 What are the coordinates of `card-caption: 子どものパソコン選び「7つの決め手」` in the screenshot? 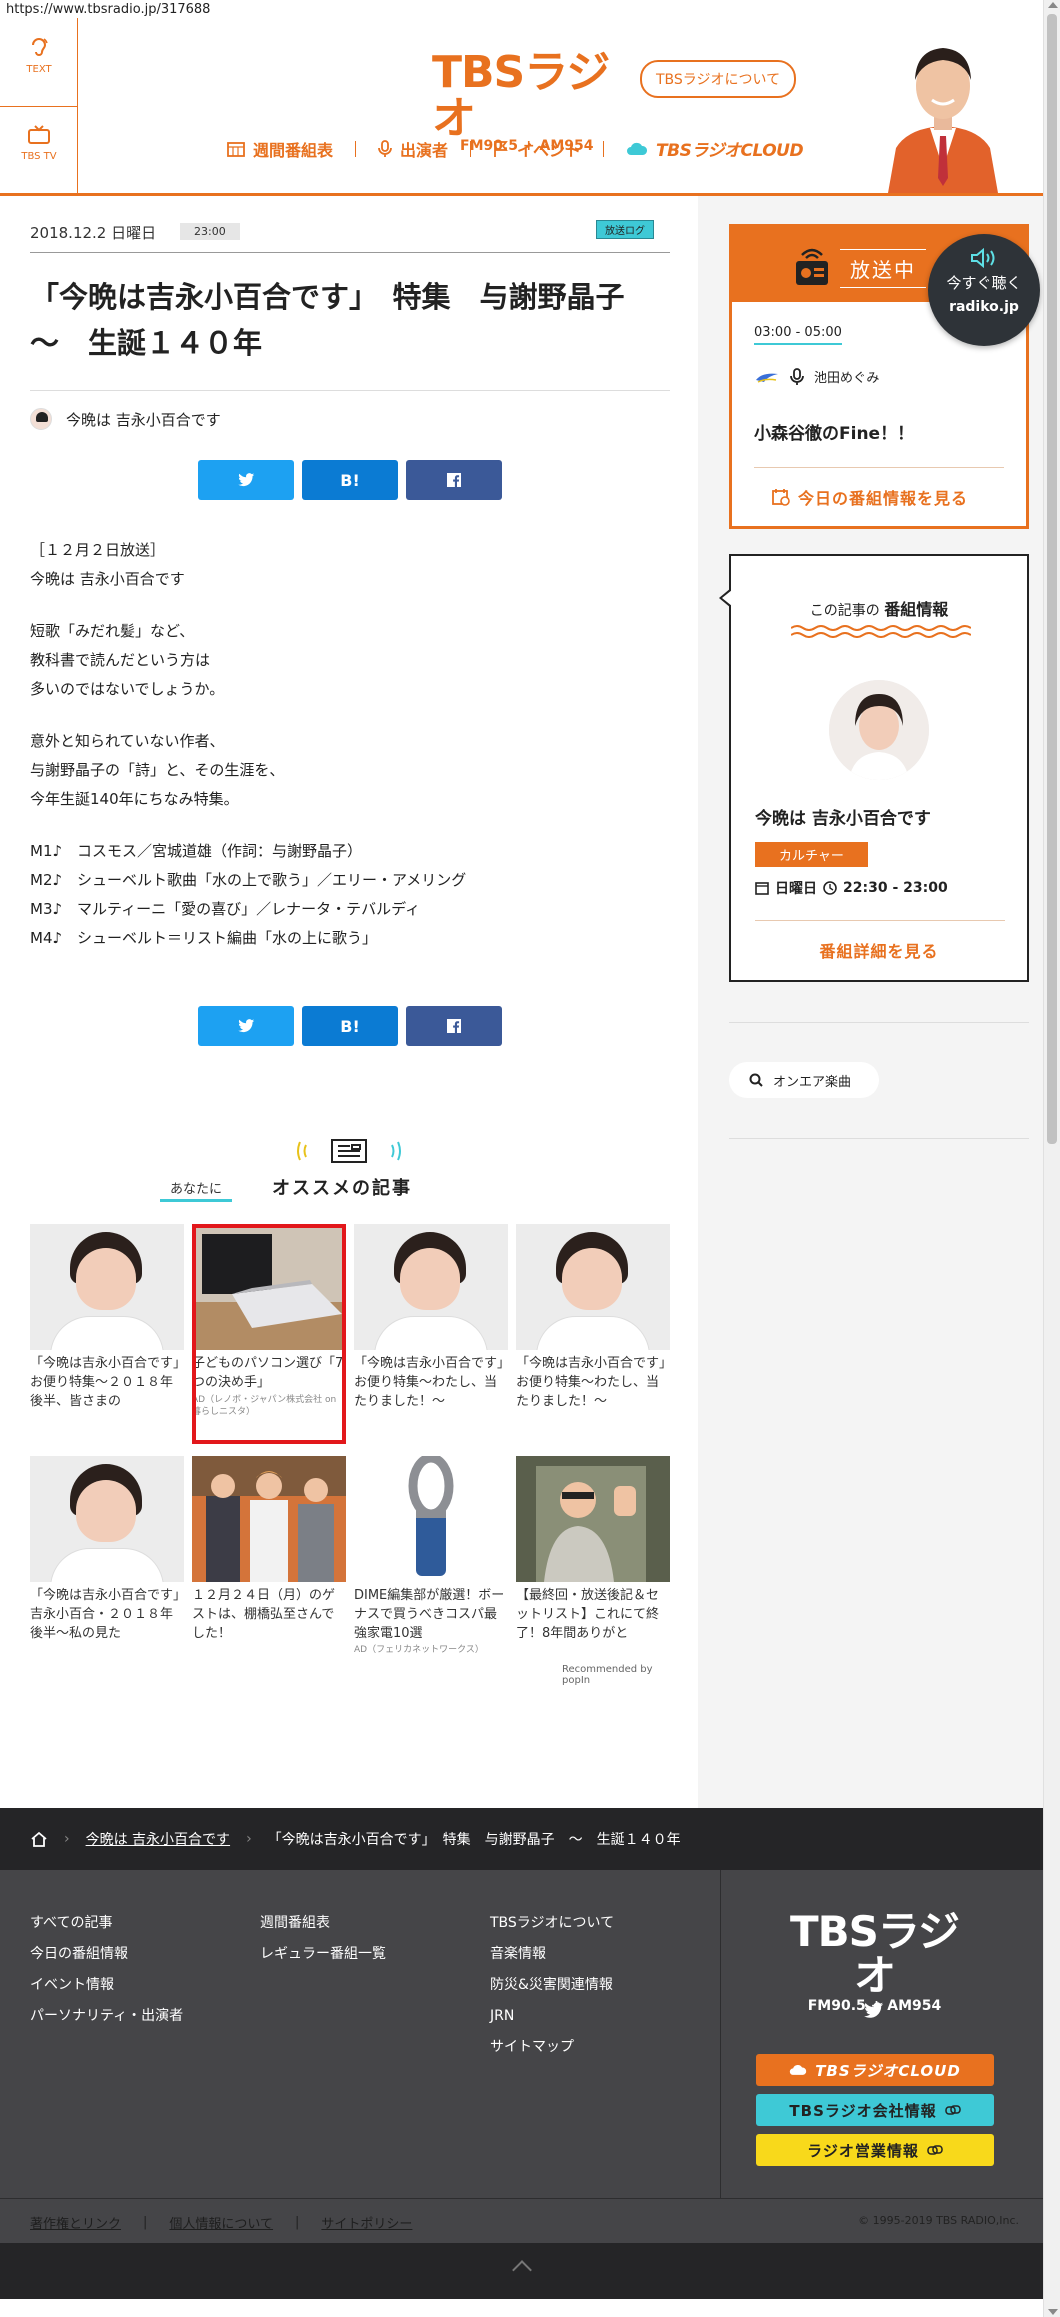 It's located at (268, 1373).